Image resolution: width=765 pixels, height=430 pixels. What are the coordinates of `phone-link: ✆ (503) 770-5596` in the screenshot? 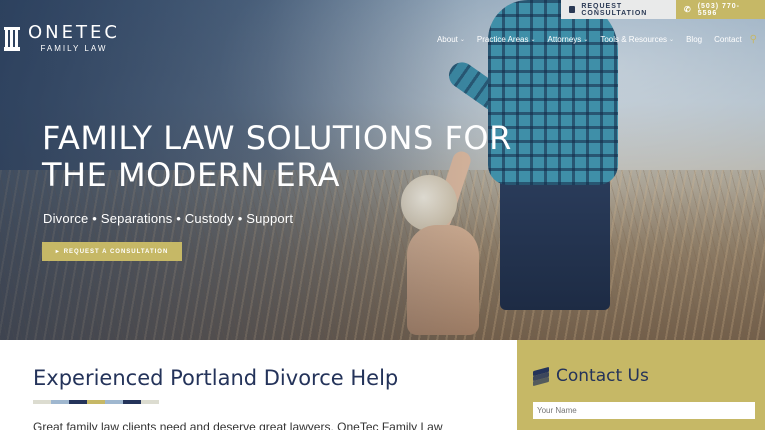 It's located at (720, 9).